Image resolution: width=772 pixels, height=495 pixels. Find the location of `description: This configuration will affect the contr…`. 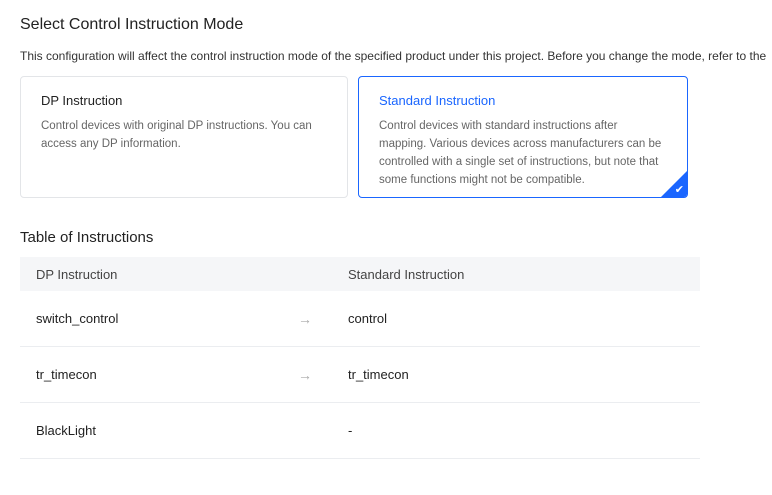

description: This configuration will affect the contr… is located at coordinates (393, 56).